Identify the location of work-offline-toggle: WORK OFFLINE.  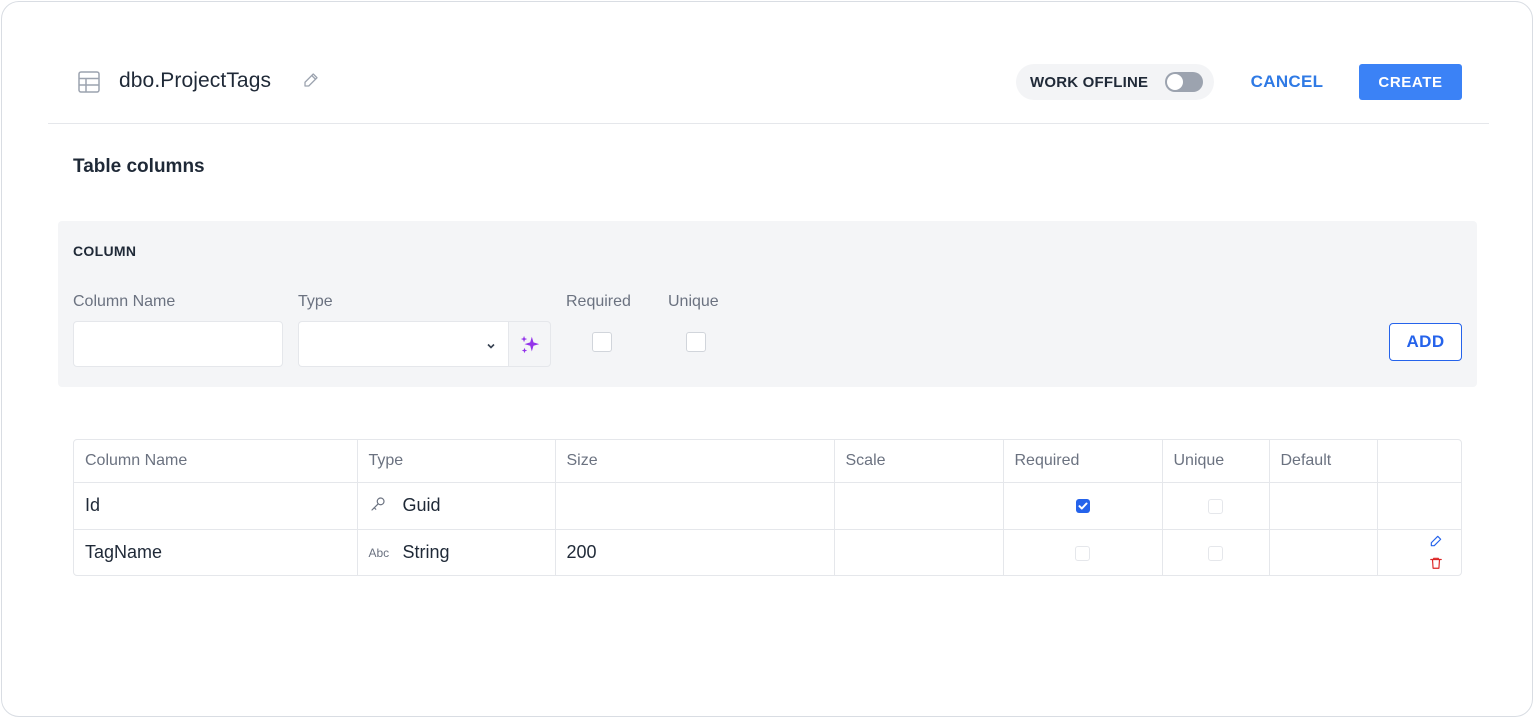
(1115, 82).